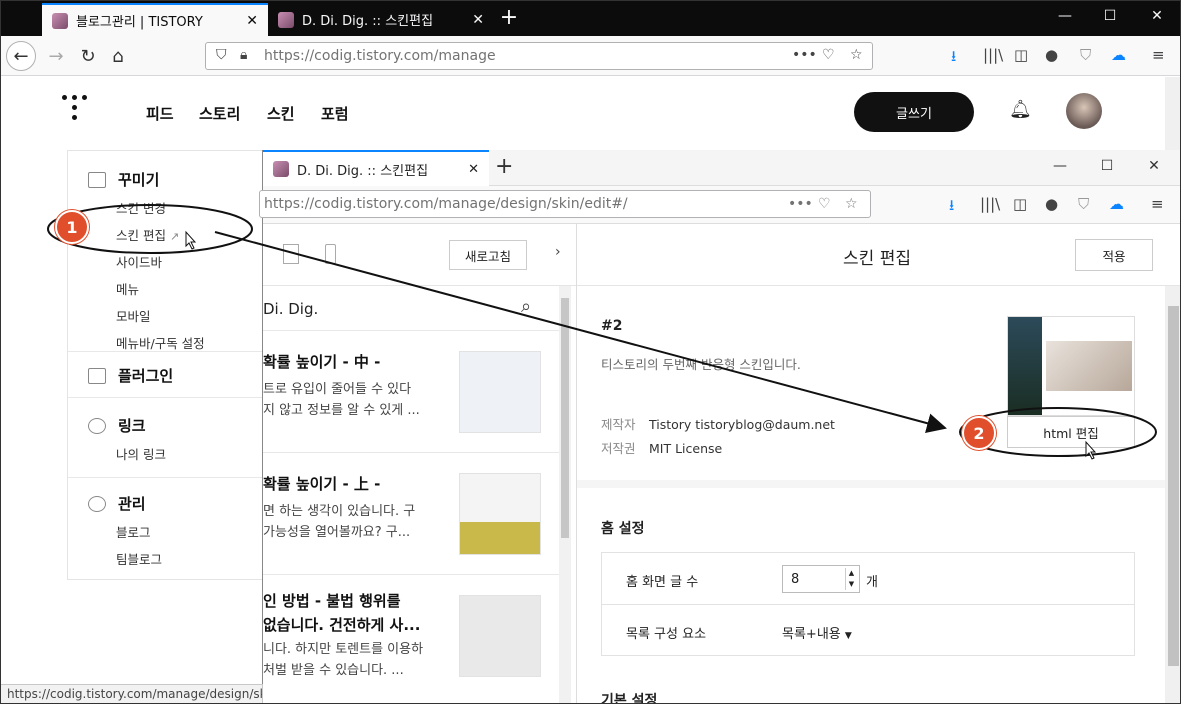 The height and width of the screenshot is (704, 1181). What do you see at coordinates (155, 19) in the screenshot?
I see `tab-blog-manage: 블로그관리 | TISTORY ✕` at bounding box center [155, 19].